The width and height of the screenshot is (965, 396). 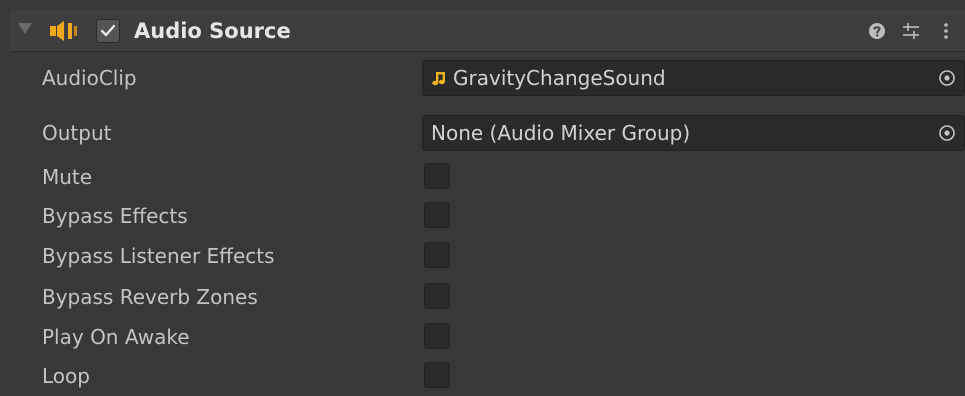 What do you see at coordinates (437, 375) in the screenshot?
I see `loop-checkbox` at bounding box center [437, 375].